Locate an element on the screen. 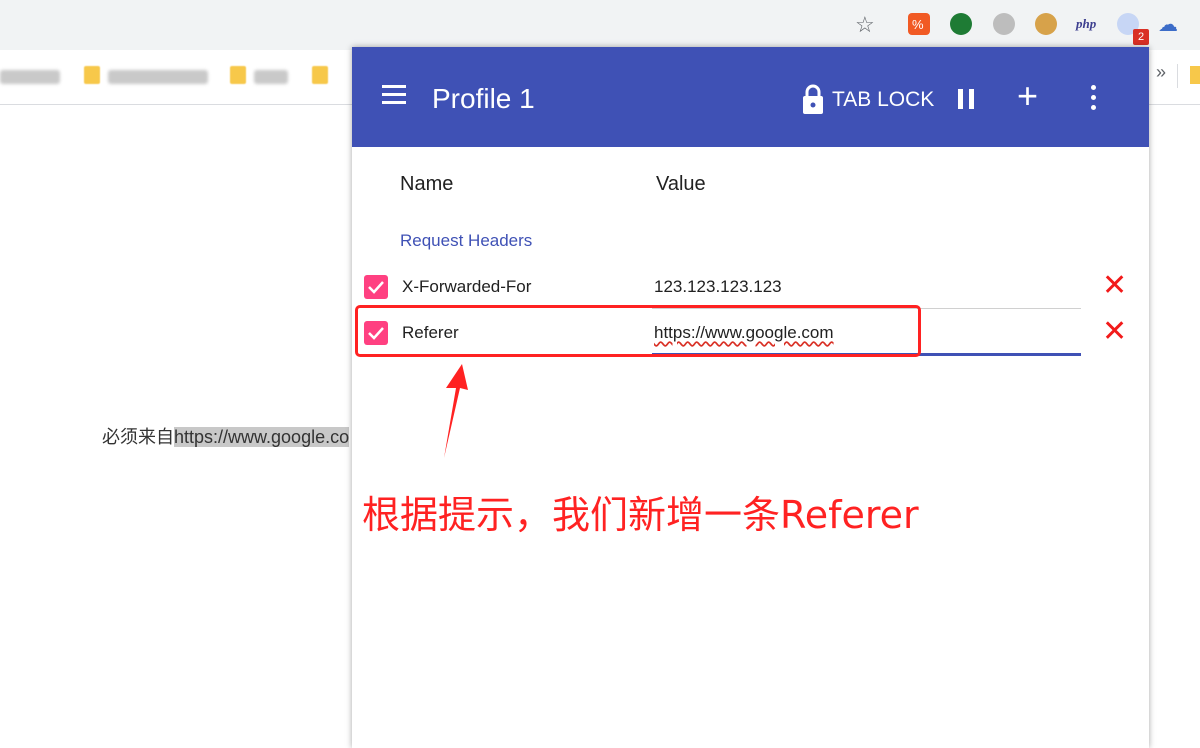 This screenshot has height=748, width=1200. header-value-field: 123.123.123.123 is located at coordinates (718, 287).